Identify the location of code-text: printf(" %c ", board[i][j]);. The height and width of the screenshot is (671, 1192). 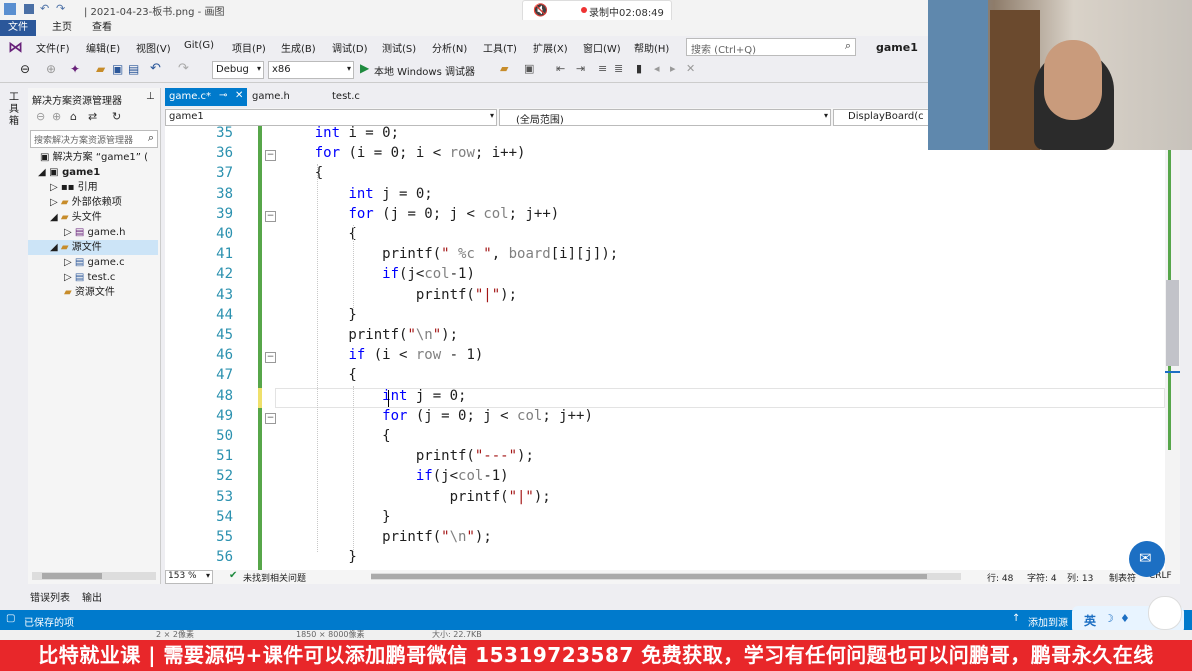
(449, 254).